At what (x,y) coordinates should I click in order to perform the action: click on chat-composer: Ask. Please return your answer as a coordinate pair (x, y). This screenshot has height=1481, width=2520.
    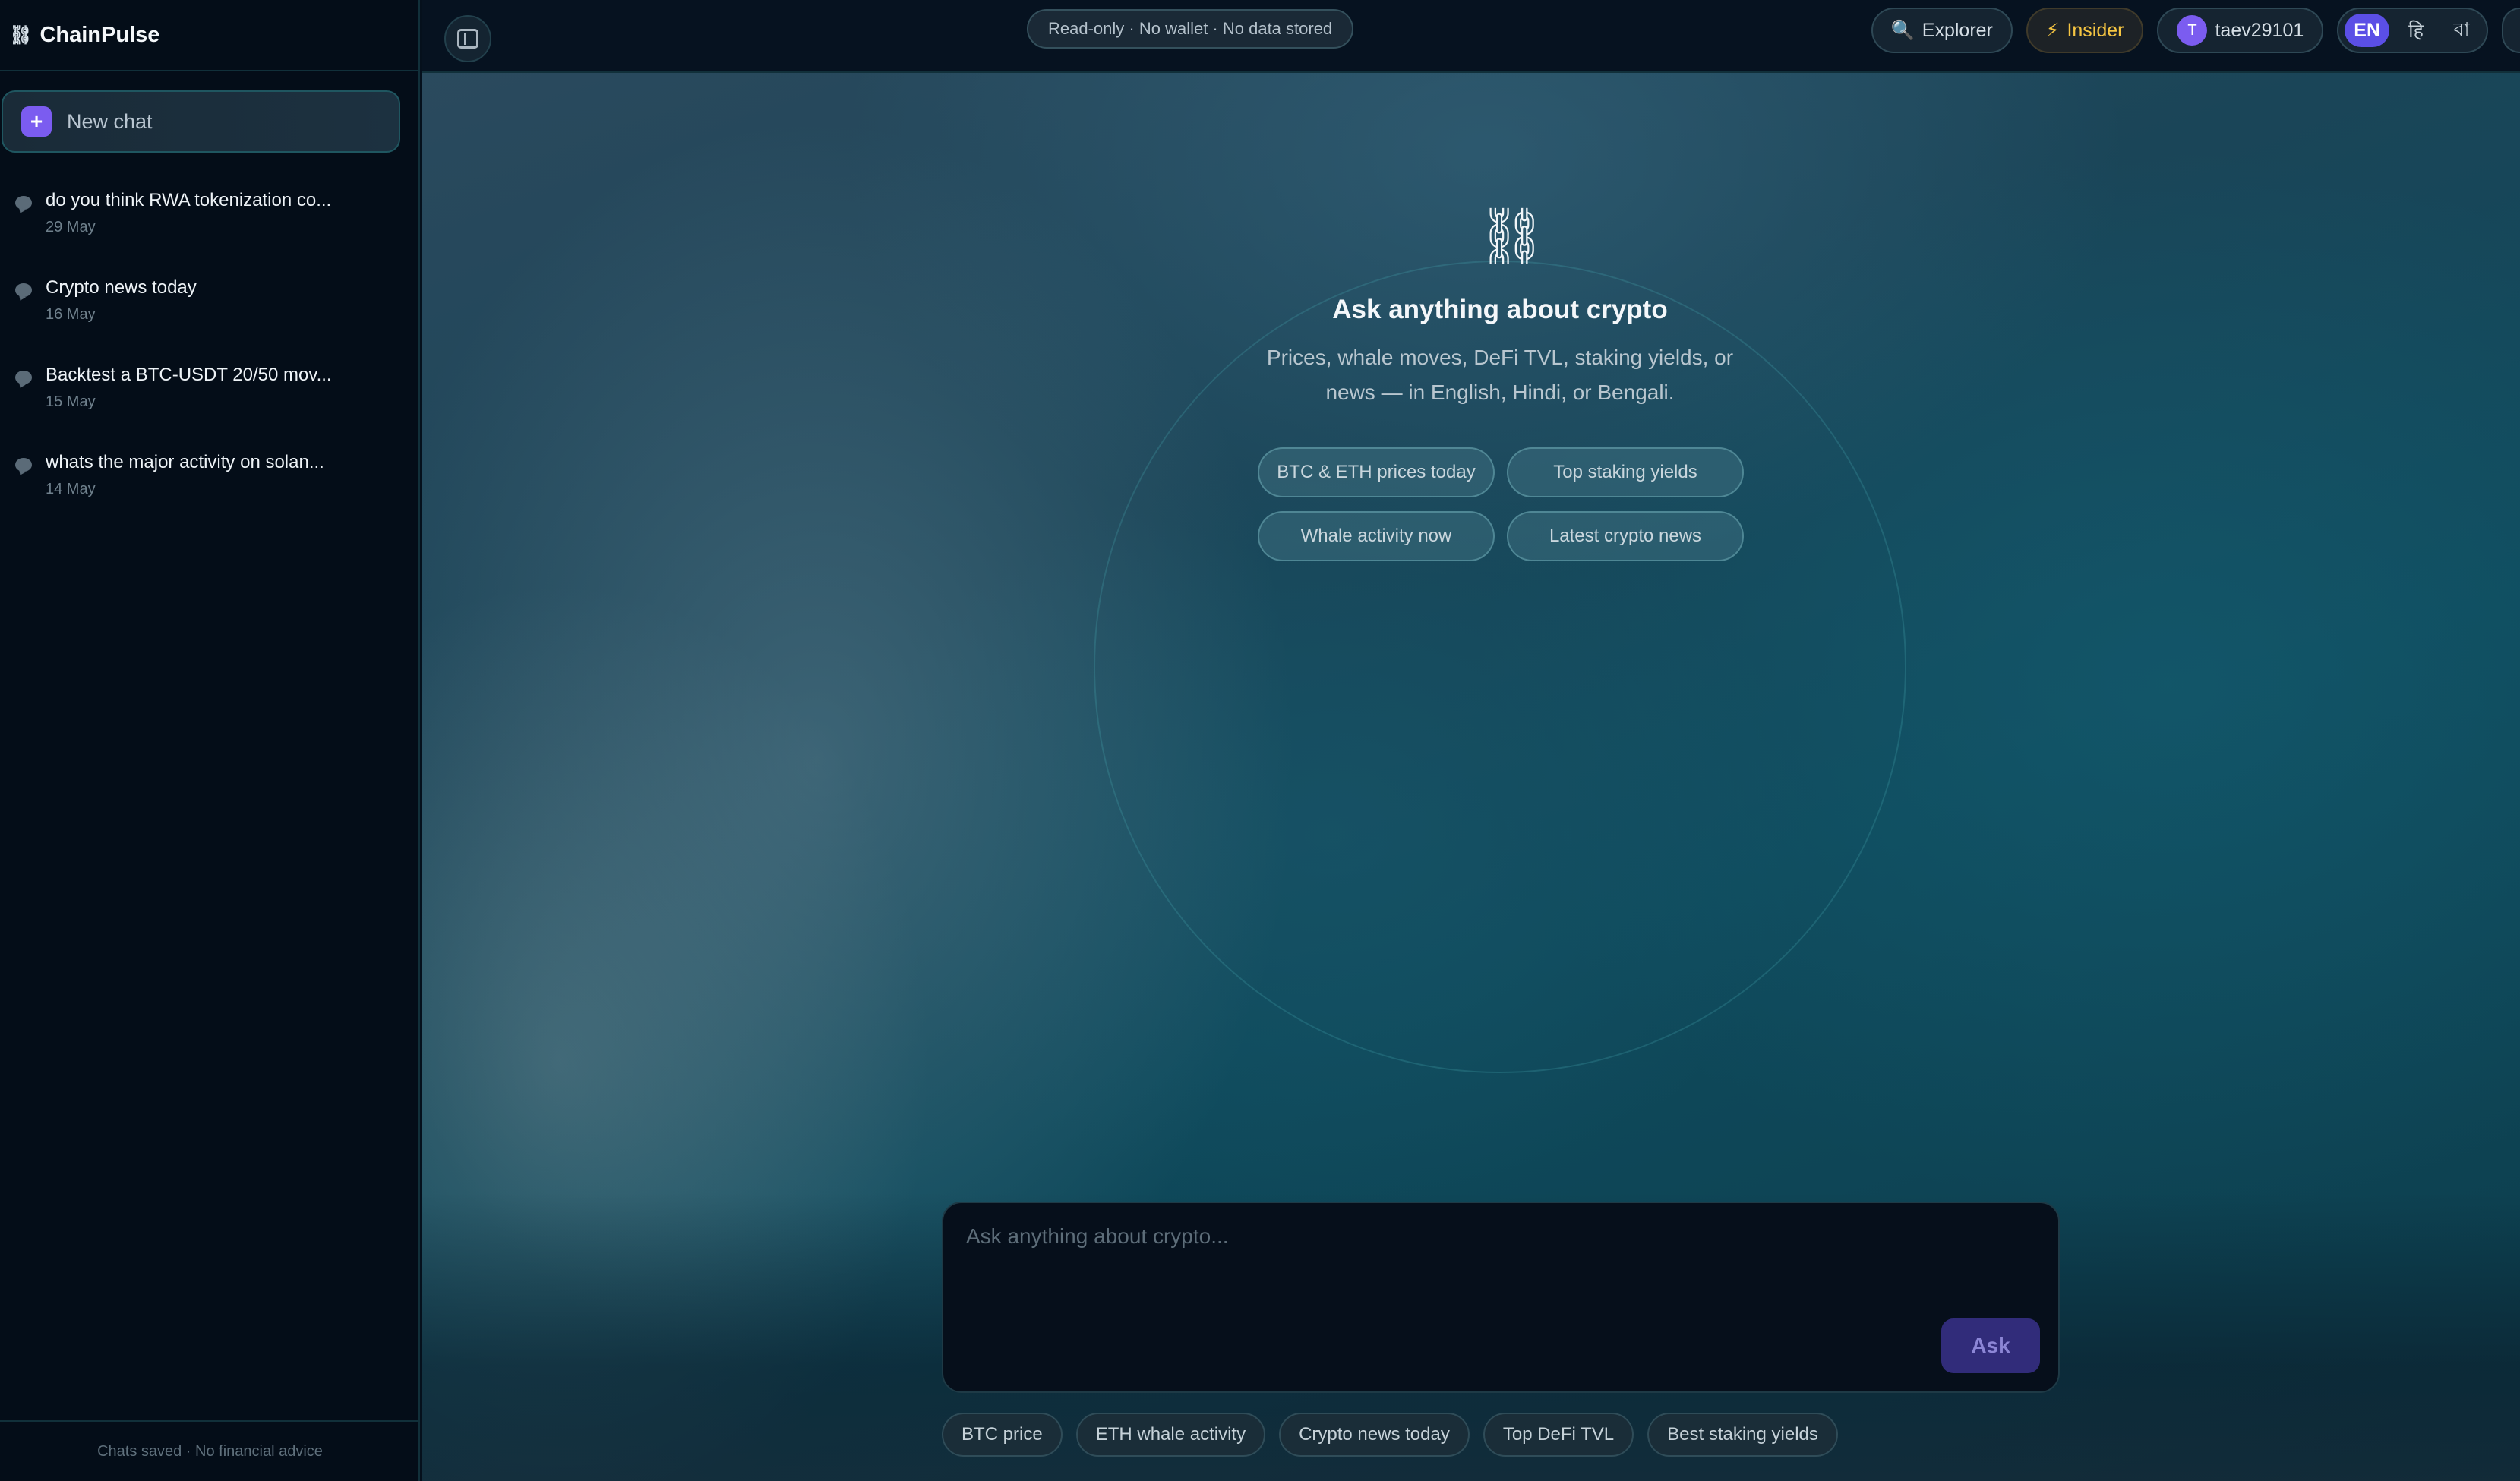
    Looking at the image, I should click on (1501, 1297).